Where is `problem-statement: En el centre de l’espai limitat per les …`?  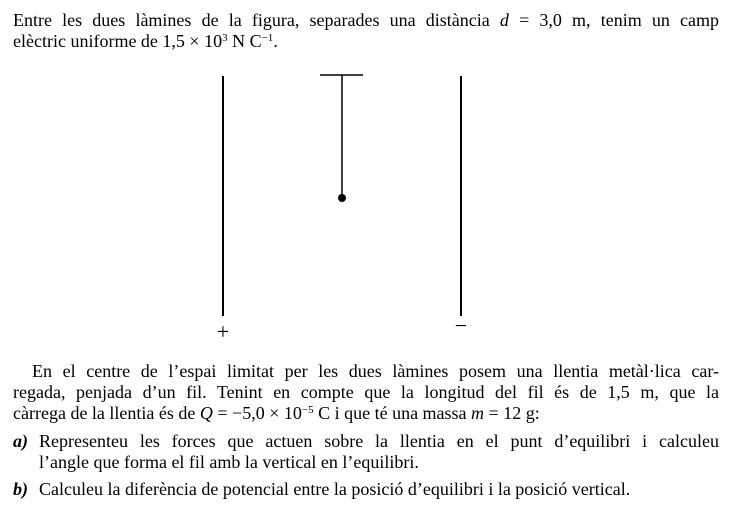
problem-statement: En el centre de l’espai limitat per les … is located at coordinates (366, 392).